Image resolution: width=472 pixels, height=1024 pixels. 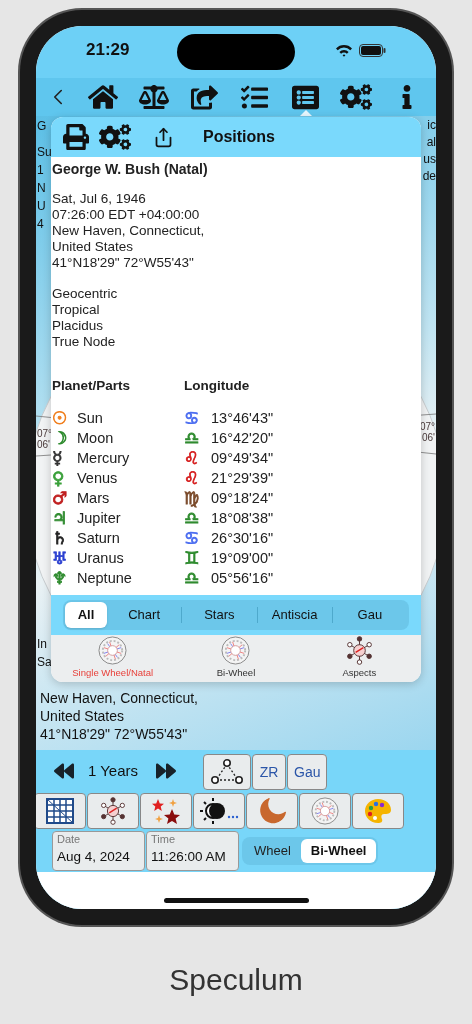 What do you see at coordinates (105, 578) in the screenshot?
I see `planet-name: Neptune` at bounding box center [105, 578].